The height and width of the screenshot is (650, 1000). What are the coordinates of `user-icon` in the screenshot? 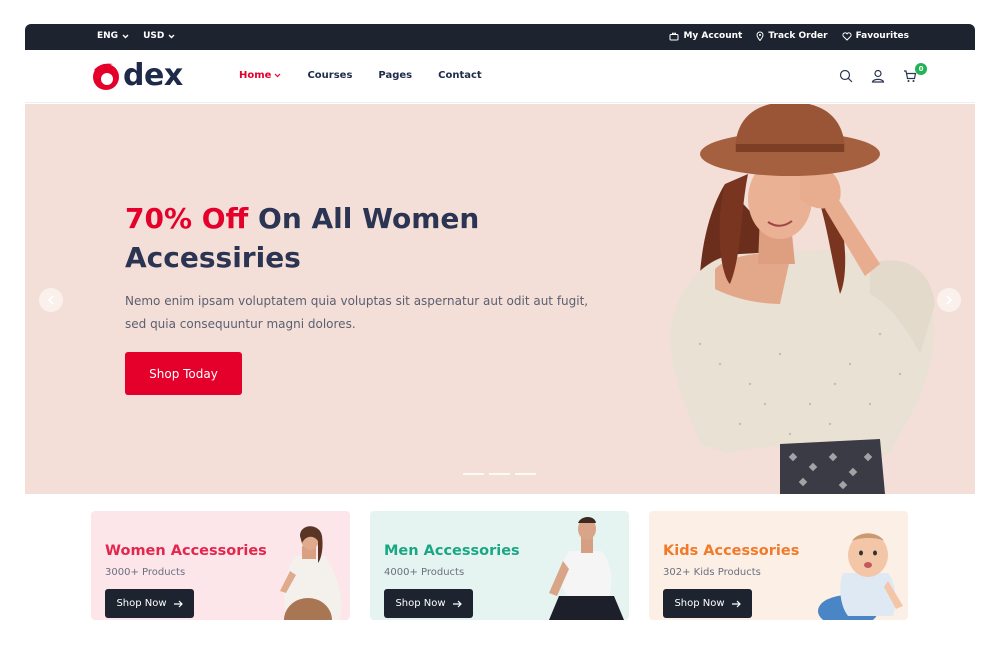 It's located at (878, 76).